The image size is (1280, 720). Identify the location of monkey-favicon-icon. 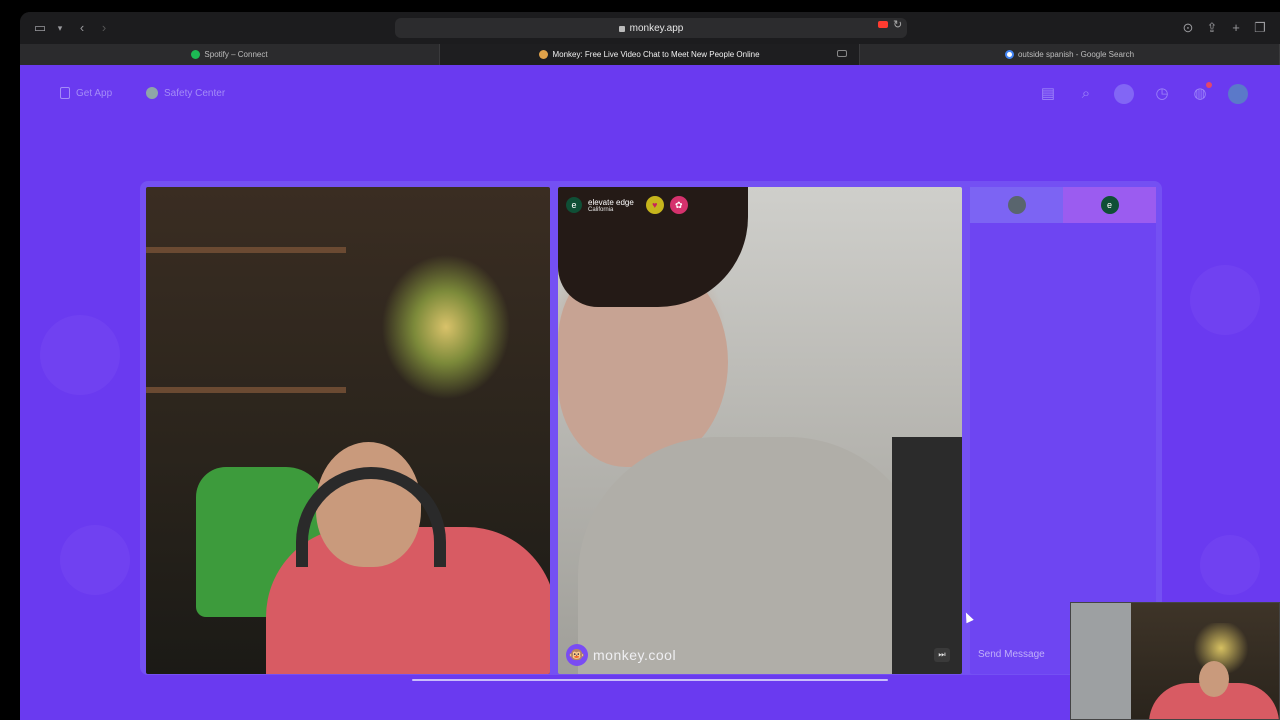
(544, 54).